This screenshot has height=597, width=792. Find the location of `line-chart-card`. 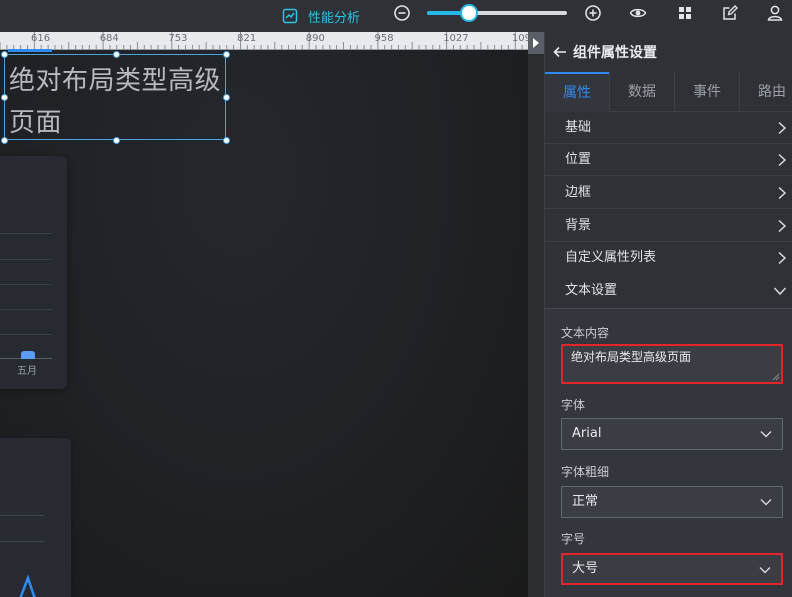

line-chart-card is located at coordinates (35, 517).